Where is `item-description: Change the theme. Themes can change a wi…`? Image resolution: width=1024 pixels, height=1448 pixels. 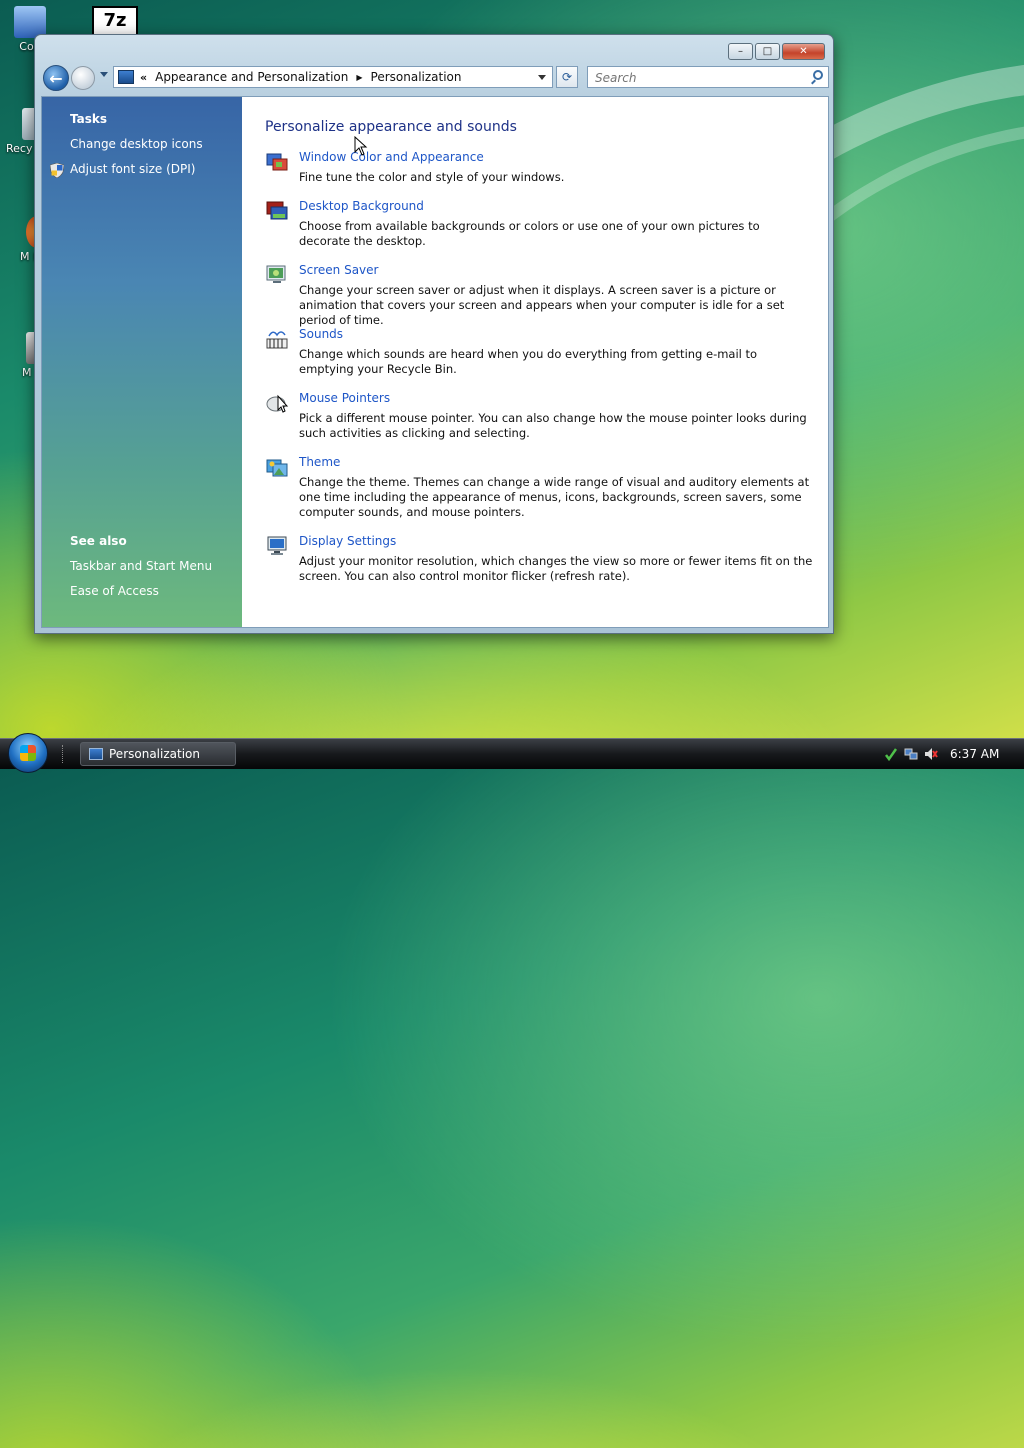 item-description: Change the theme. Themes can change a wi… is located at coordinates (554, 497).